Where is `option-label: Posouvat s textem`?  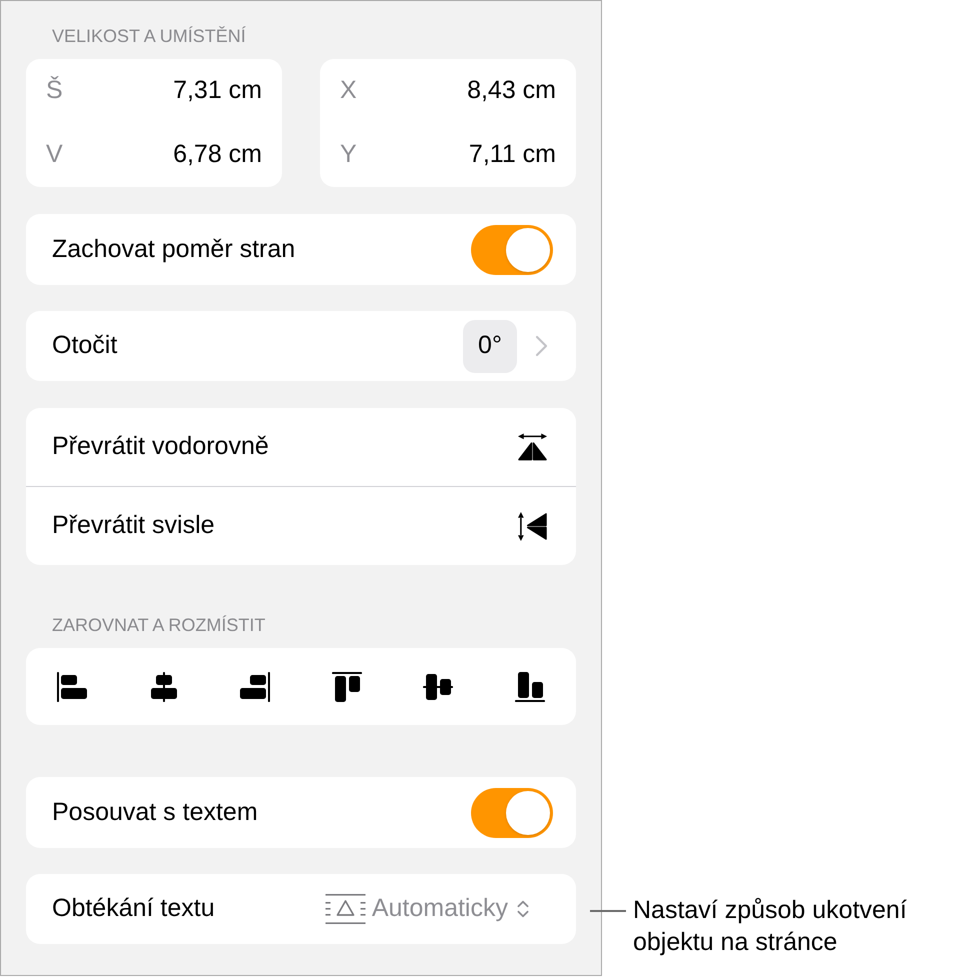
option-label: Posouvat s textem is located at coordinates (155, 812).